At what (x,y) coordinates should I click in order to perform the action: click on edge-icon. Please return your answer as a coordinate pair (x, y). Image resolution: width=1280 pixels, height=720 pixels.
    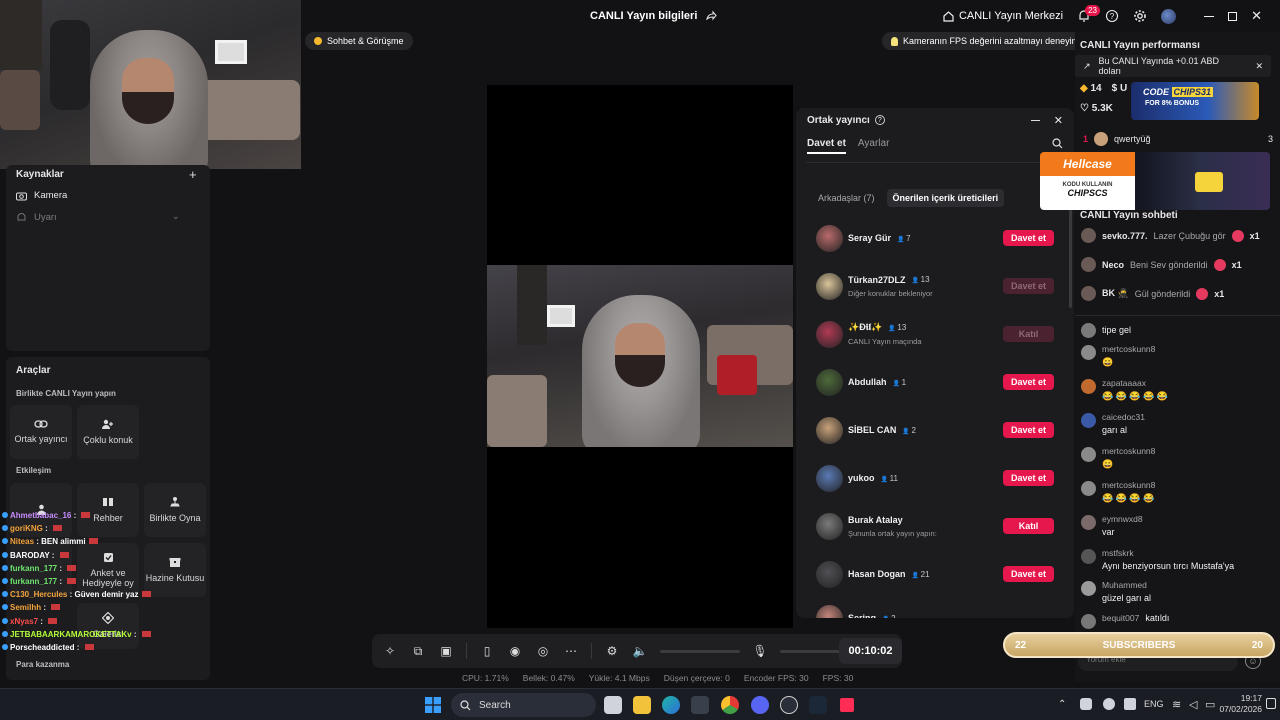
    Looking at the image, I should click on (671, 705).